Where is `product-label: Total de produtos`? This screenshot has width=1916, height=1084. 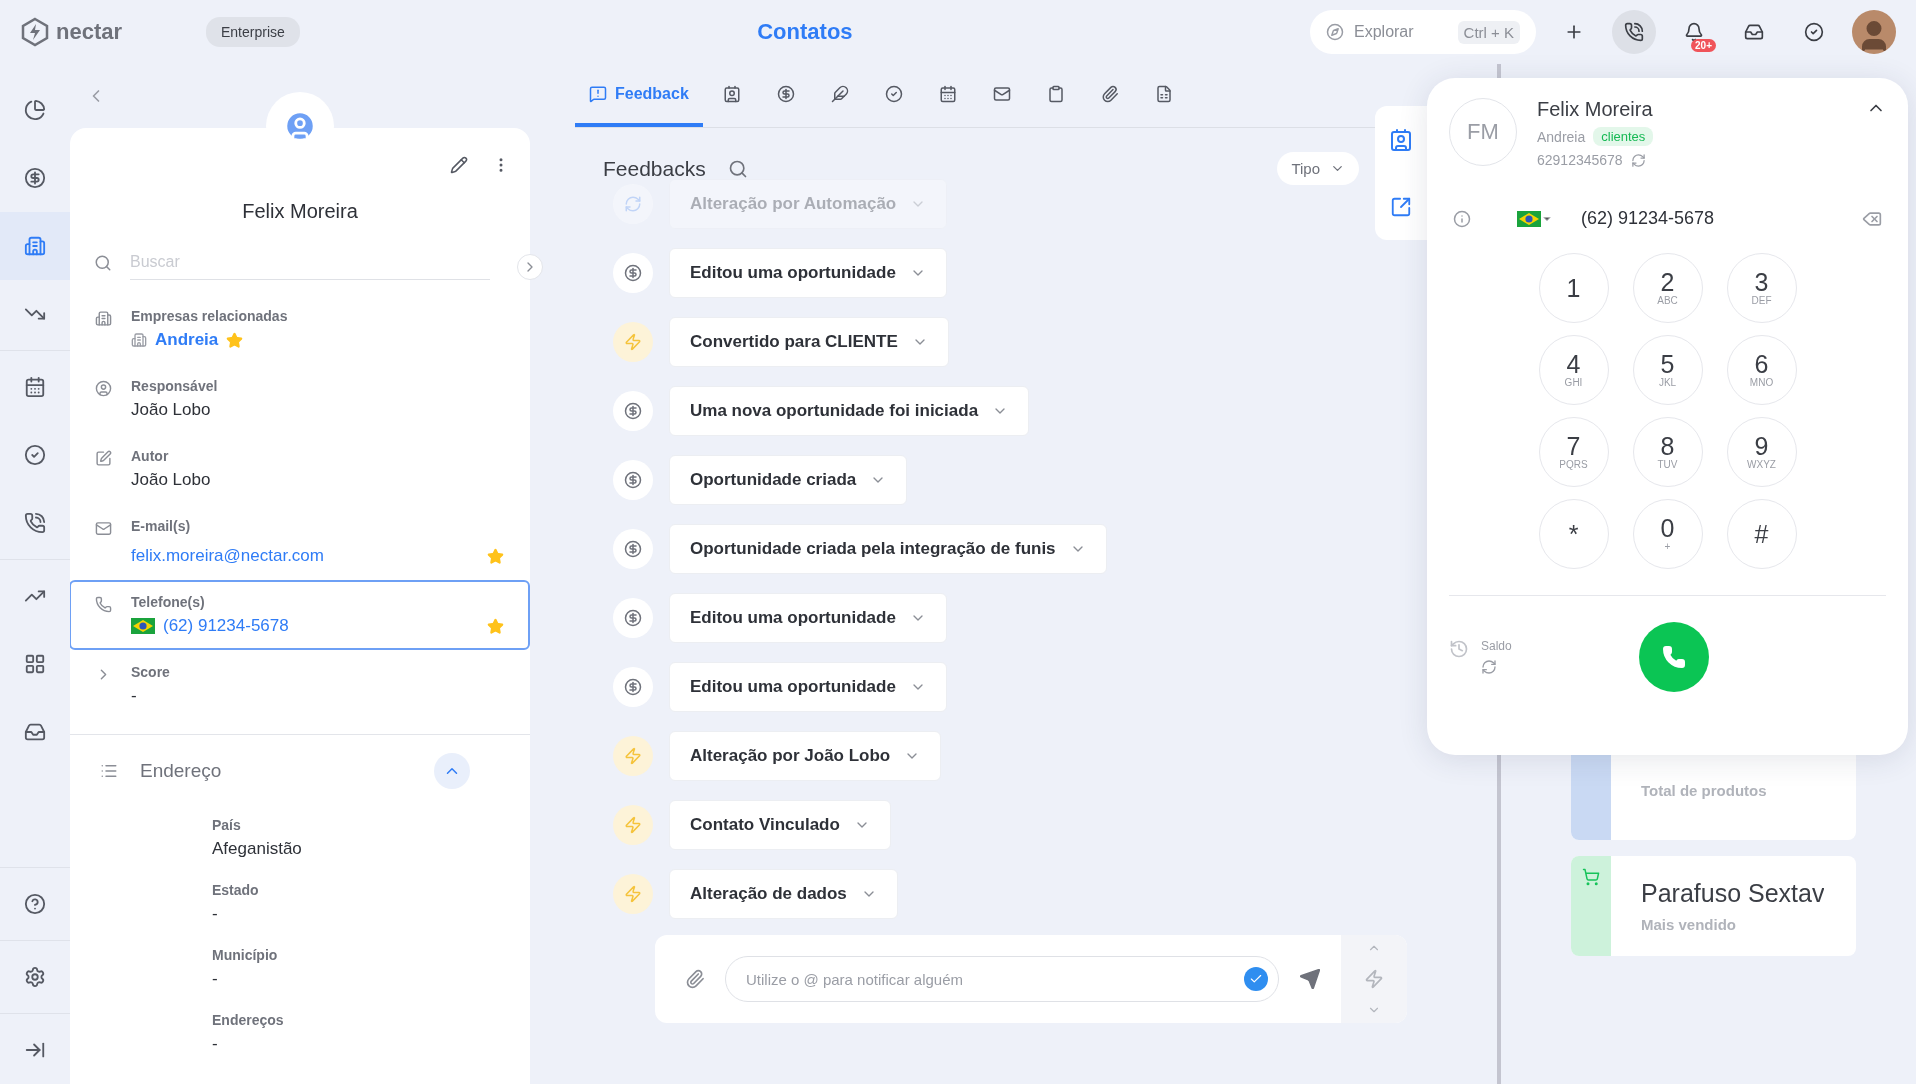 product-label: Total de produtos is located at coordinates (1704, 790).